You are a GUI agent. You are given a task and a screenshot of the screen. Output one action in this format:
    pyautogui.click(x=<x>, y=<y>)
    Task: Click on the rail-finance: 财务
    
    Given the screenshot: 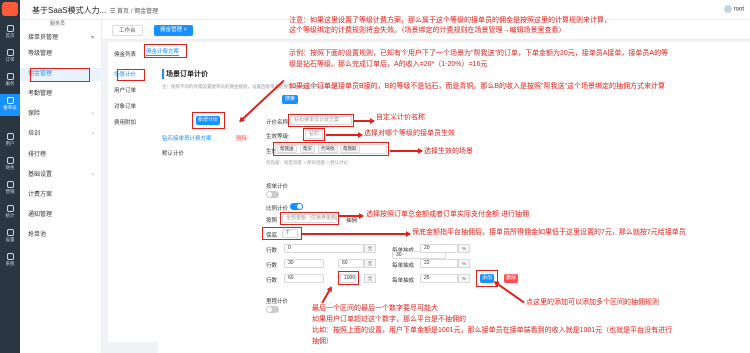 What is the action you would take?
    pyautogui.click(x=10, y=165)
    